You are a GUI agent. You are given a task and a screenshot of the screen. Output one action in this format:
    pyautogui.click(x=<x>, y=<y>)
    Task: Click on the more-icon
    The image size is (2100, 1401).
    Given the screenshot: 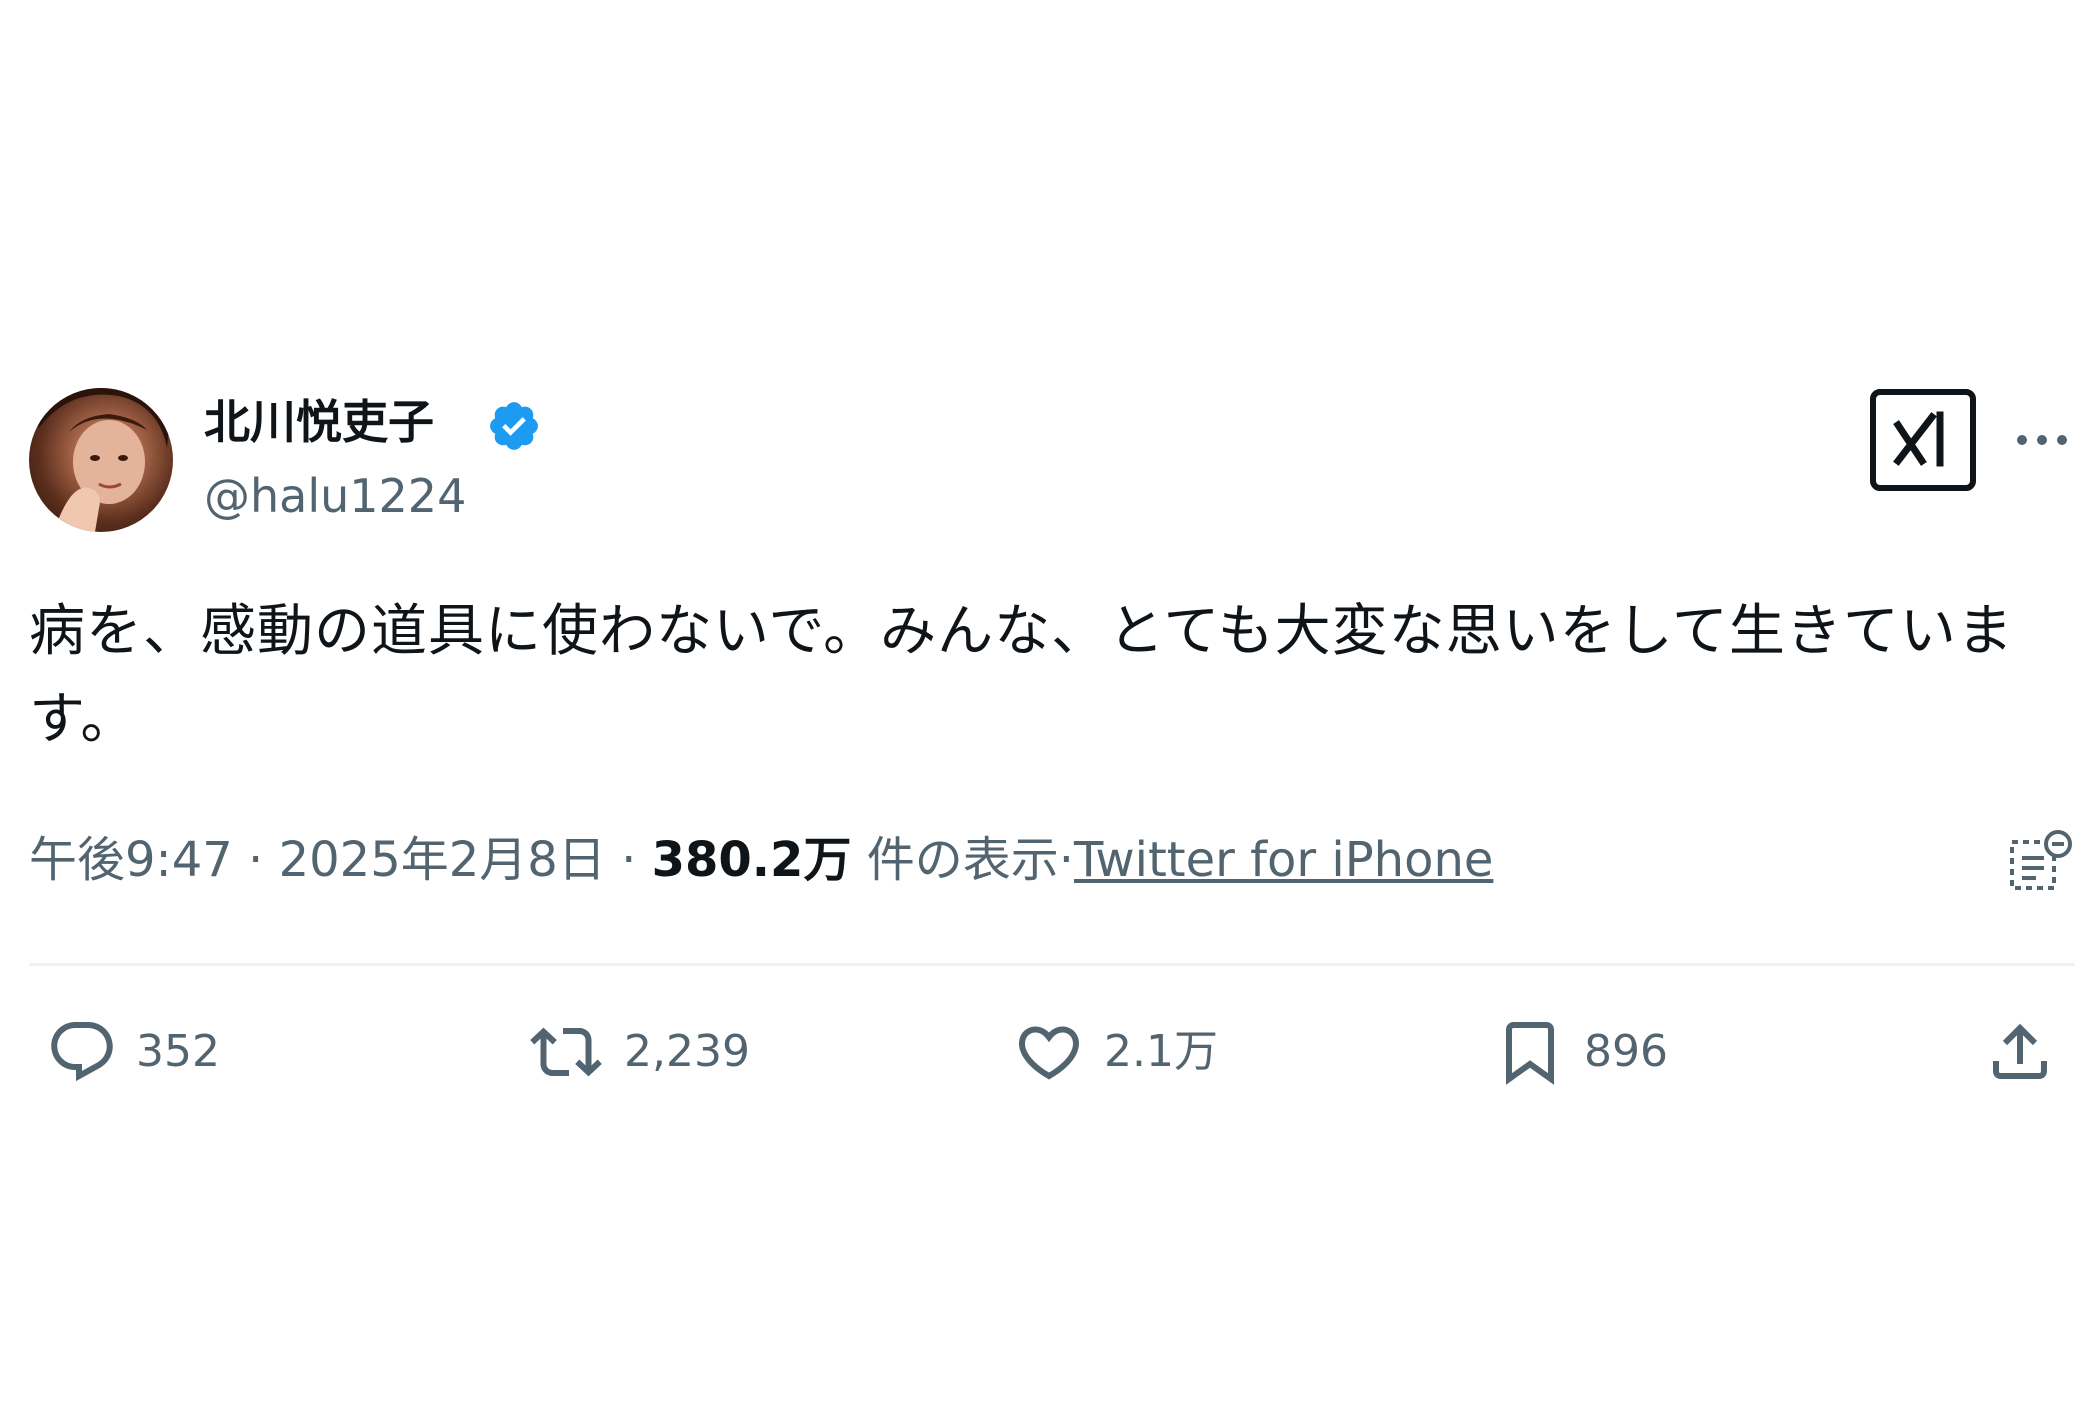 What is the action you would take?
    pyautogui.click(x=2042, y=440)
    